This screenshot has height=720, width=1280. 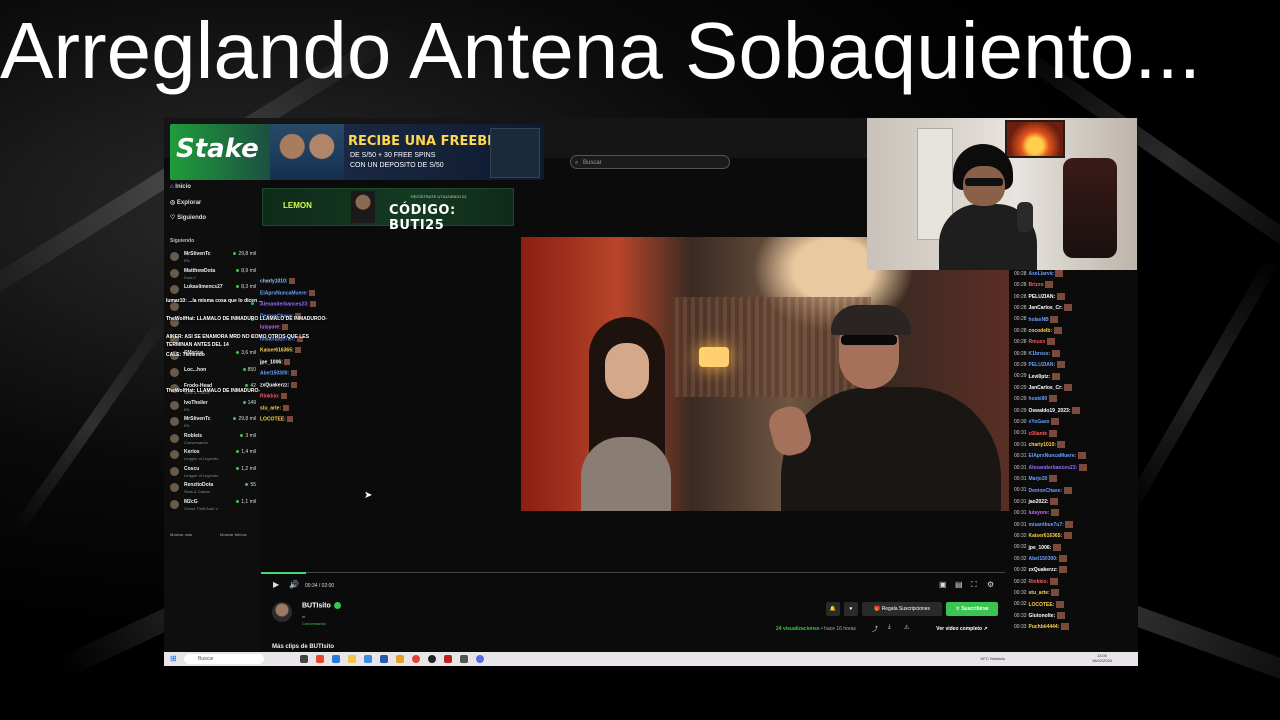 What do you see at coordinates (188, 217) in the screenshot?
I see `sidebar-item-siguiendo: ♡ Siguiendo` at bounding box center [188, 217].